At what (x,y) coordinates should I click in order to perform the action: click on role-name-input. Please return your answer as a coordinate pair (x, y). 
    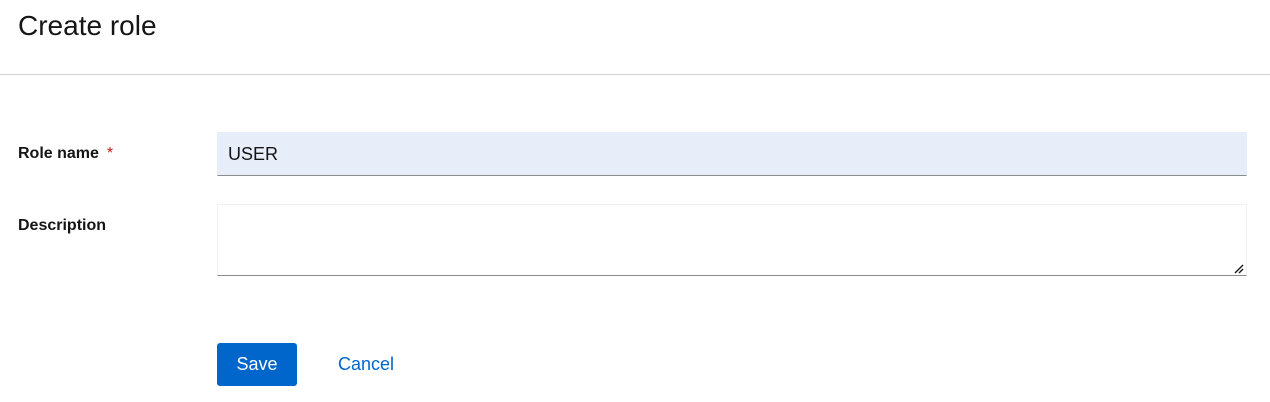
    Looking at the image, I should click on (732, 154).